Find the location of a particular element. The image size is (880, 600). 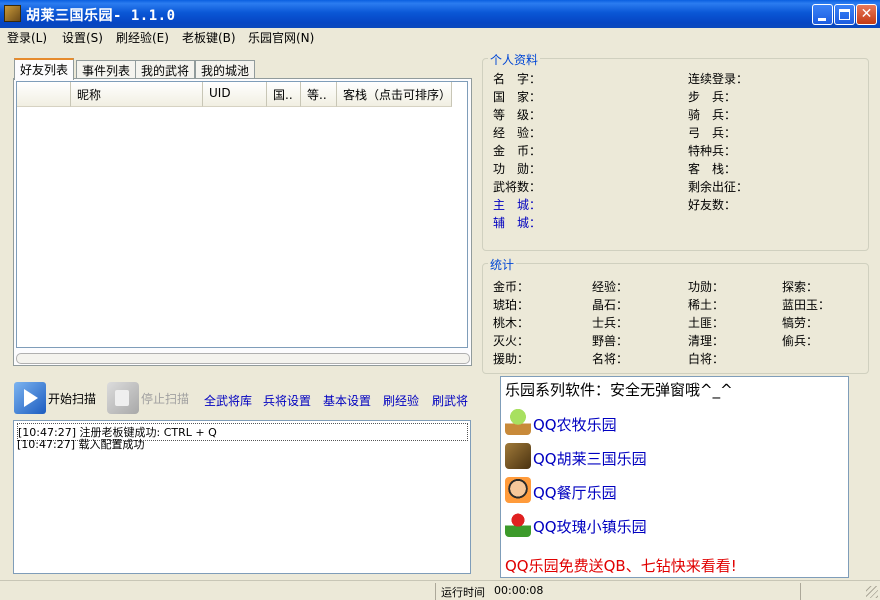

all-generals-link: 全武将库 is located at coordinates (228, 400).